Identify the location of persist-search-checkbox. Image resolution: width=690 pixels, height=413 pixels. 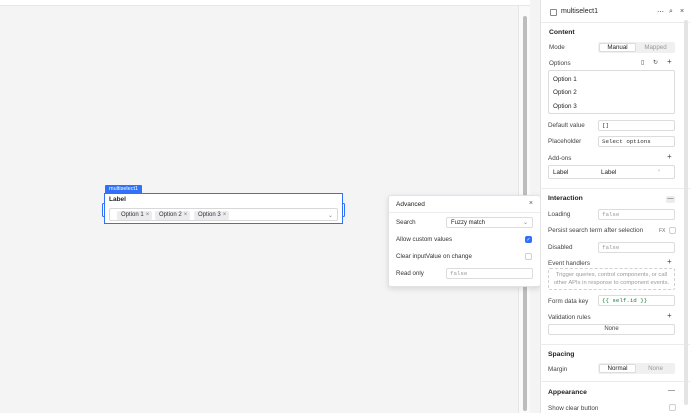
(672, 230).